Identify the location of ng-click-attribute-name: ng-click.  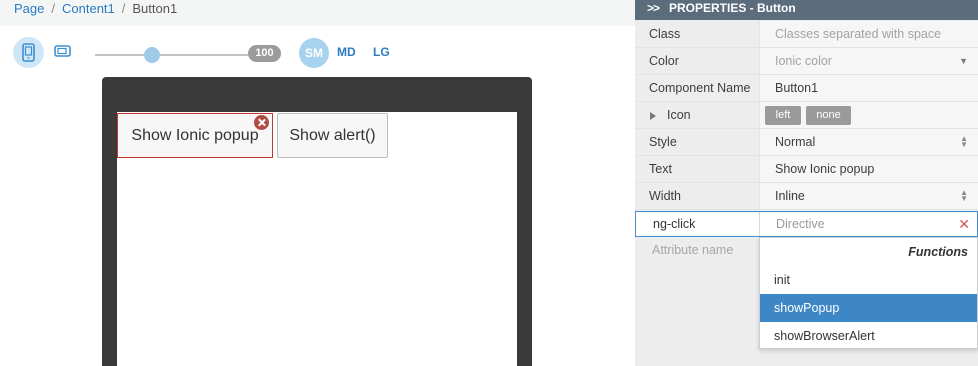
(674, 224).